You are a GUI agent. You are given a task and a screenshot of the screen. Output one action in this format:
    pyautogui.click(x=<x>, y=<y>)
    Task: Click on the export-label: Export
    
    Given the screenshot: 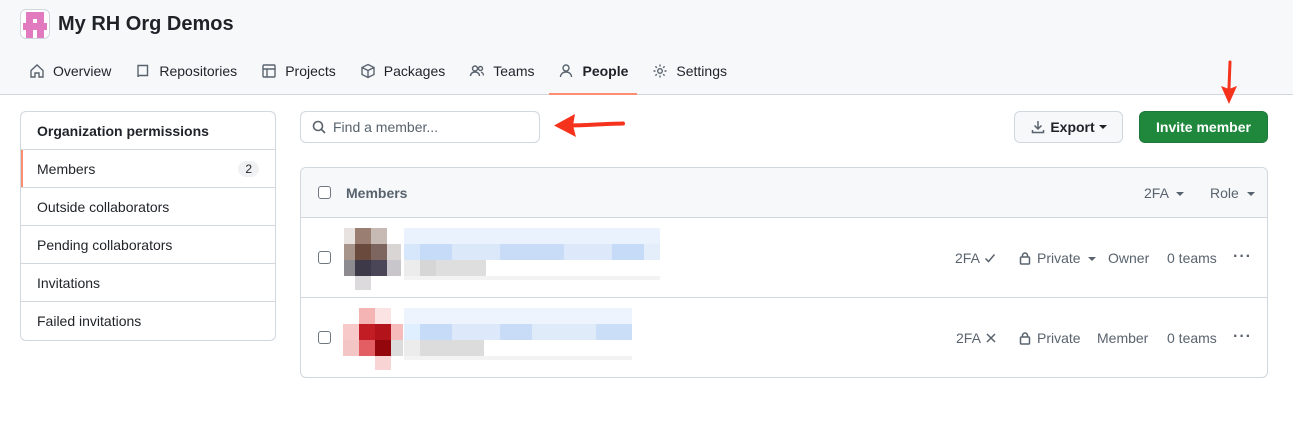 What is the action you would take?
    pyautogui.click(x=1072, y=127)
    